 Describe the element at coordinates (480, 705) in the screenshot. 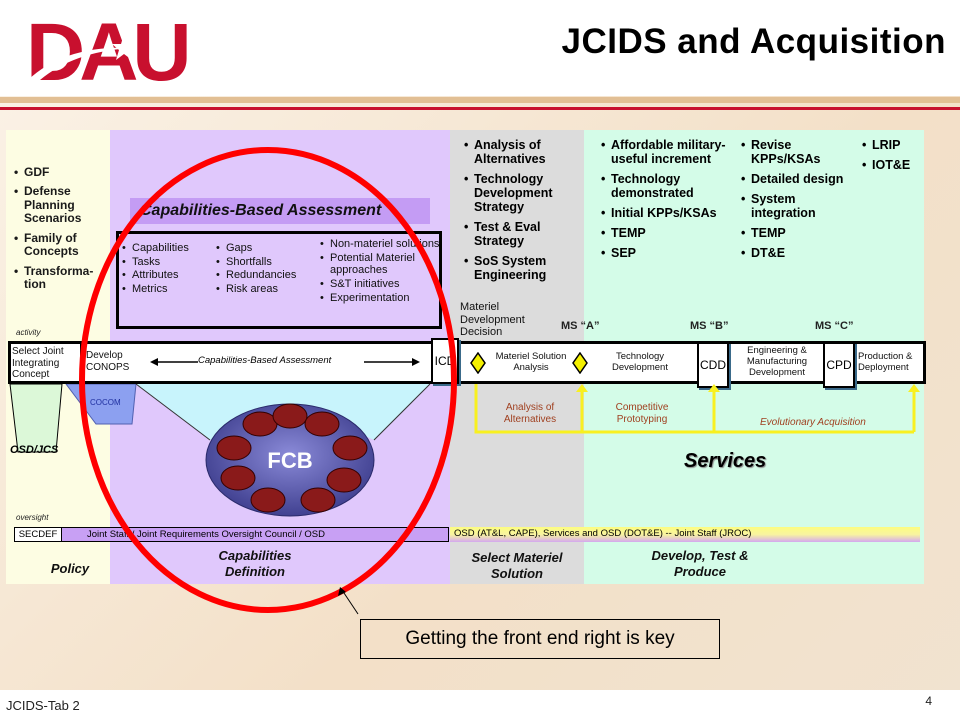

I see `slide-footer` at that location.